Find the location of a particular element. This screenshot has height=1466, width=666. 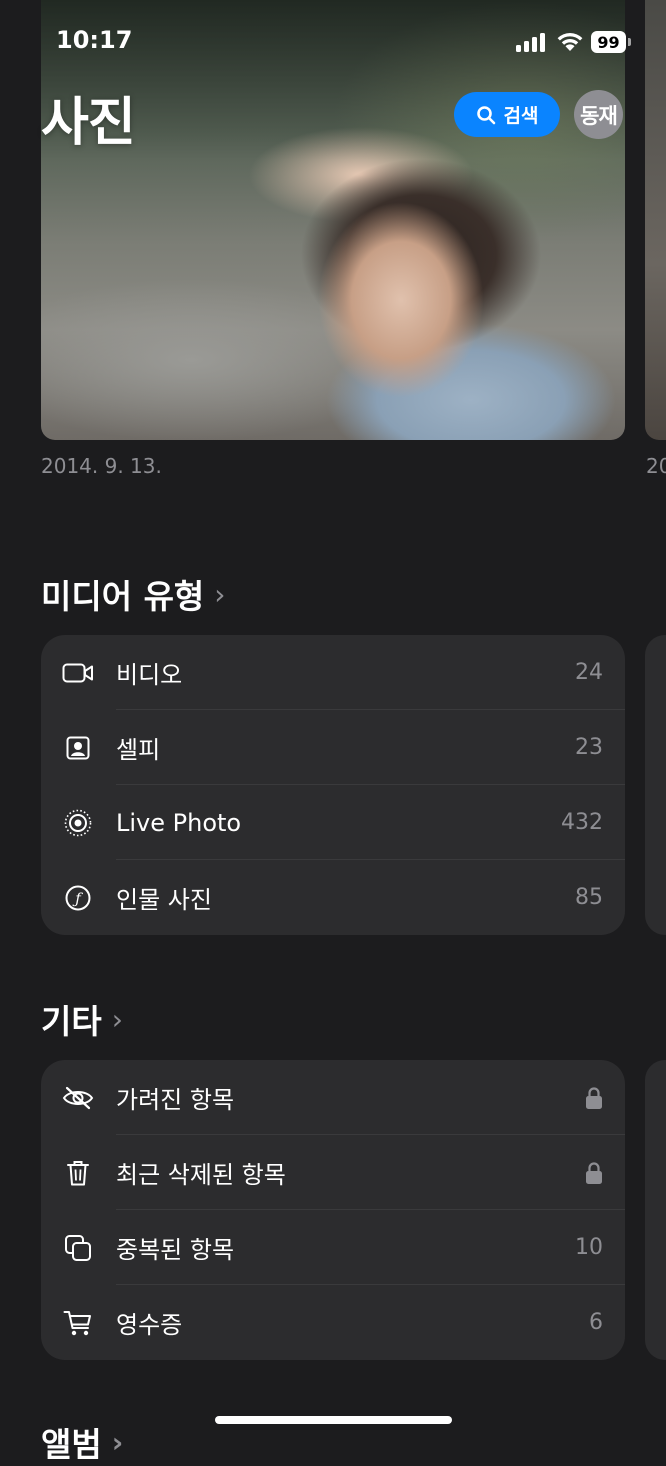

list-item-label: 비디오 is located at coordinates (149, 675).